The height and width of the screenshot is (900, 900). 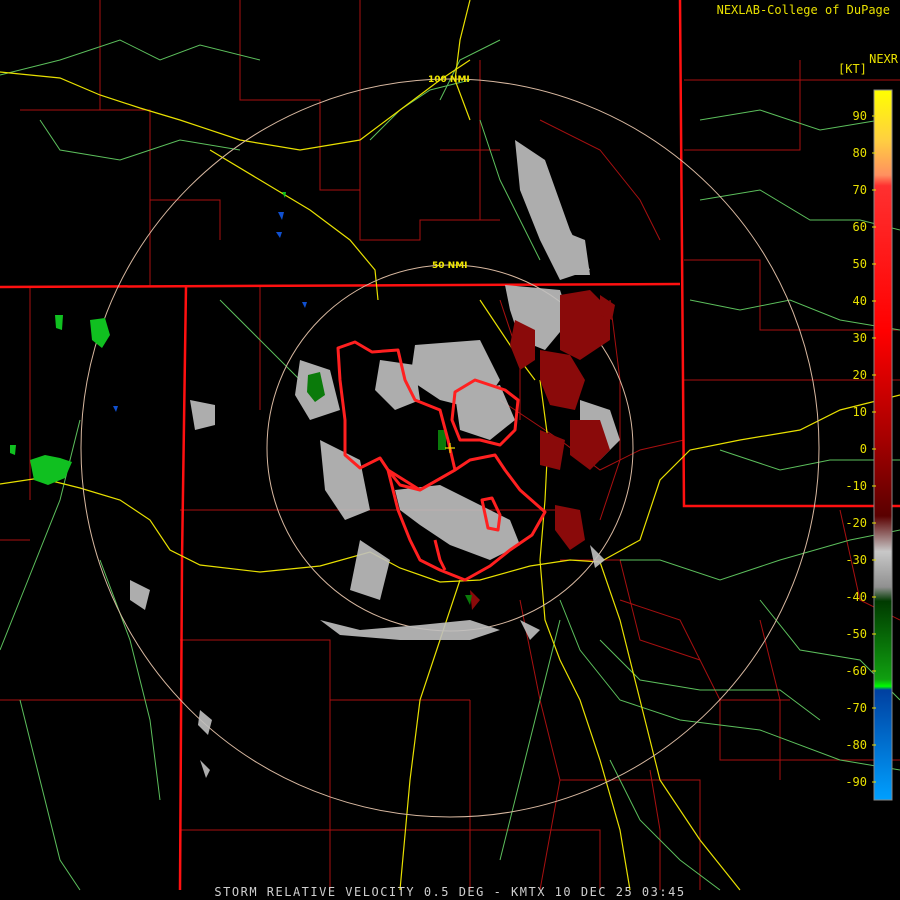 What do you see at coordinates (860, 375) in the screenshot?
I see `legend-tick-label: 20` at bounding box center [860, 375].